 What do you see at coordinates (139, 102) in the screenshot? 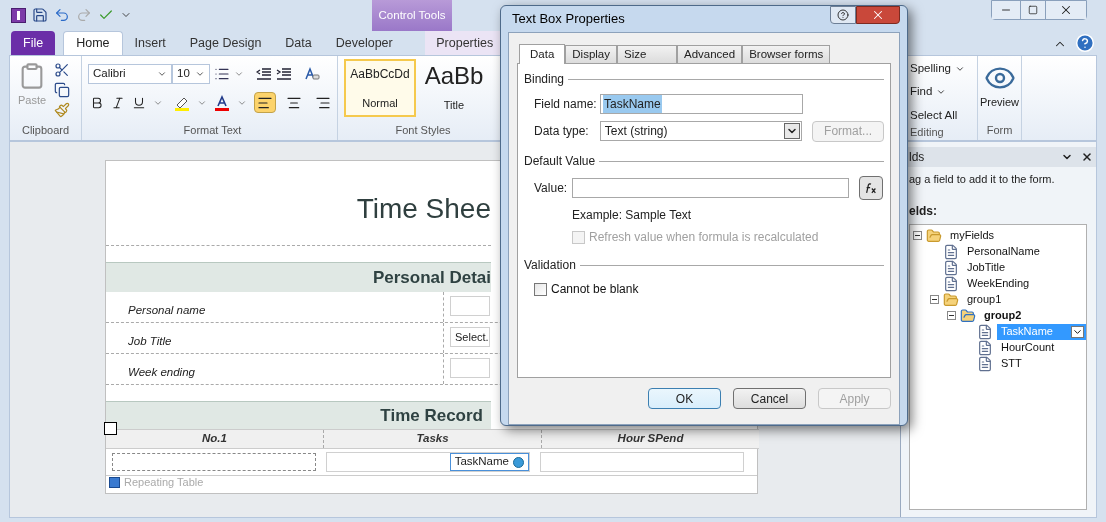
I see `underline-icon` at bounding box center [139, 102].